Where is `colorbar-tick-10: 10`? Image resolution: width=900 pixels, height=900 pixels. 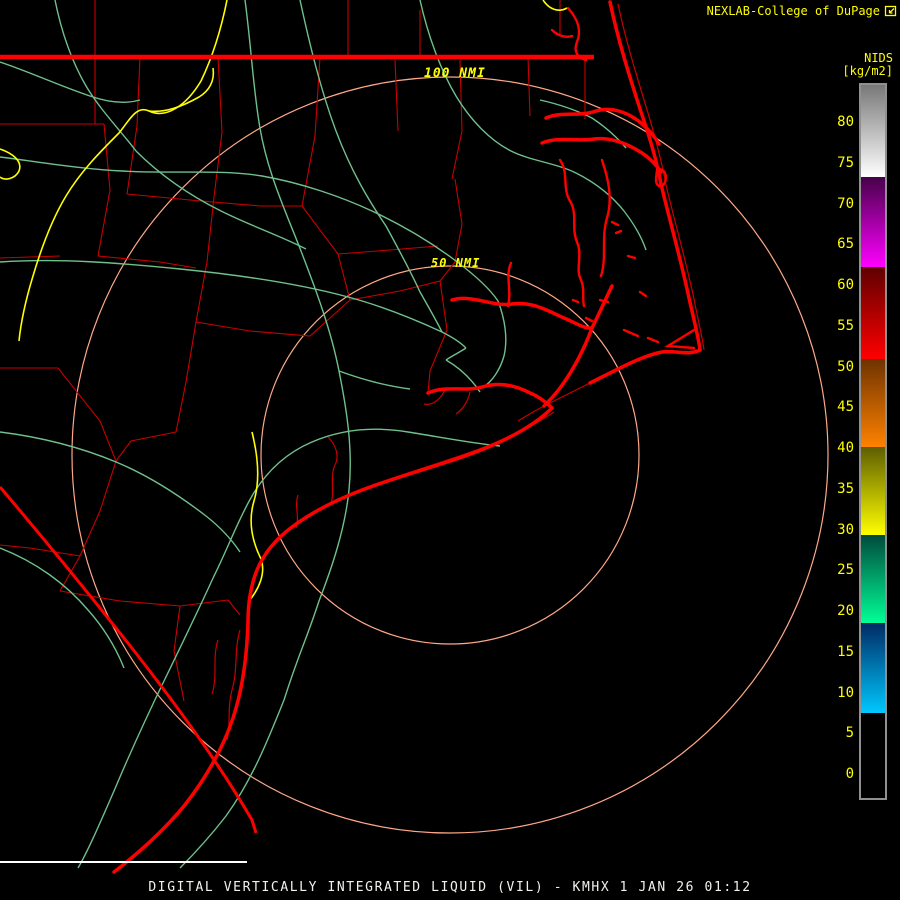 colorbar-tick-10: 10 is located at coordinates (845, 692).